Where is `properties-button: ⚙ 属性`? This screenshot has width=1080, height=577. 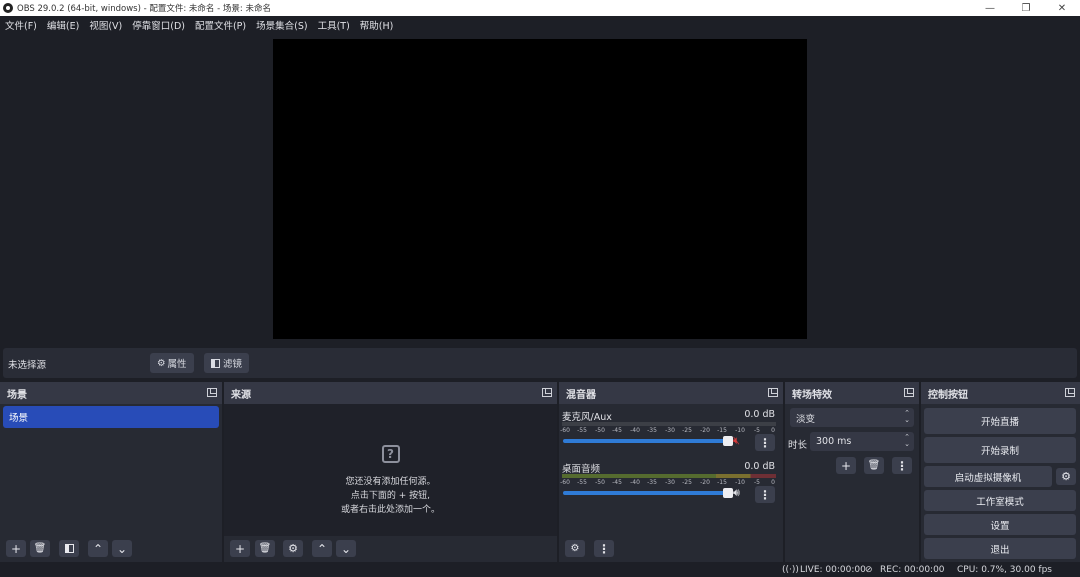
properties-button: ⚙ 属性 is located at coordinates (172, 363).